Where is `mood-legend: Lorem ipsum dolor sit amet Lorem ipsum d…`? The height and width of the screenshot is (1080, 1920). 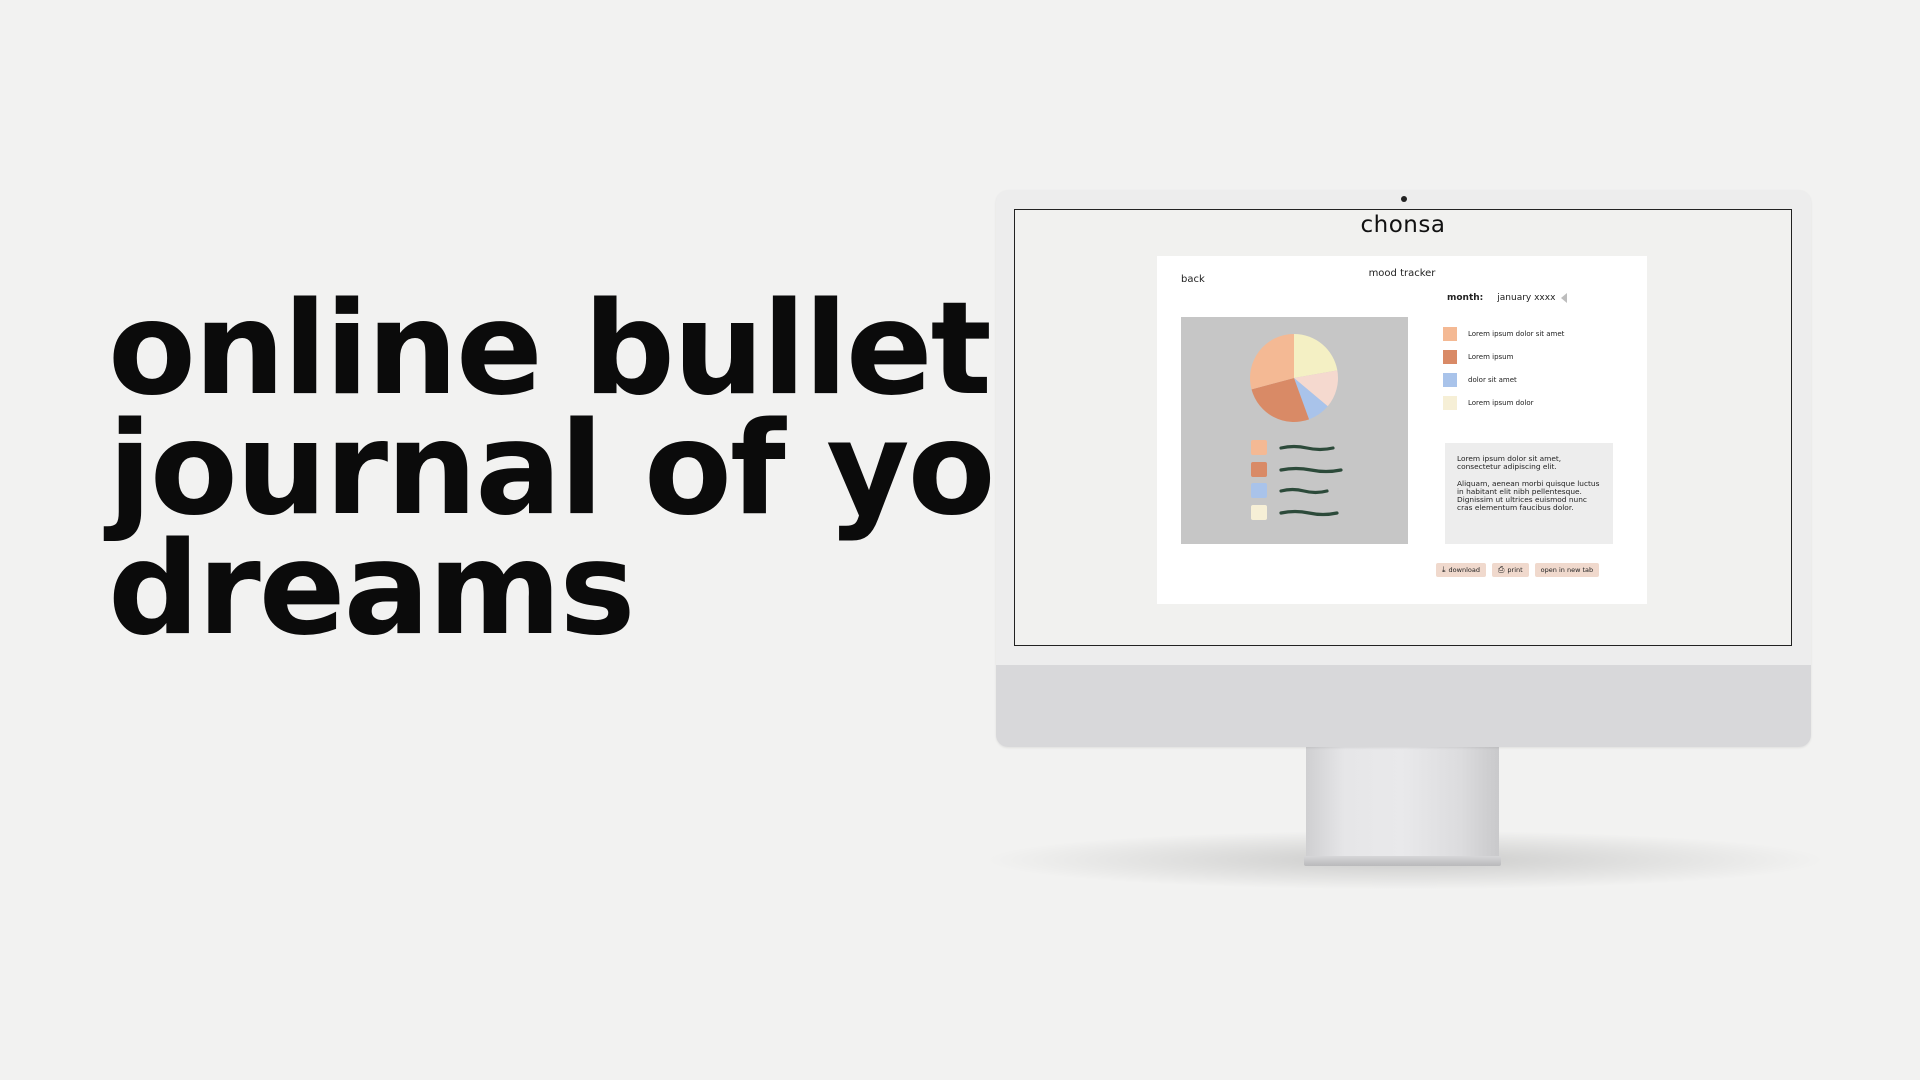 mood-legend: Lorem ipsum dolor sit amet Lorem ipsum d… is located at coordinates (1538, 373).